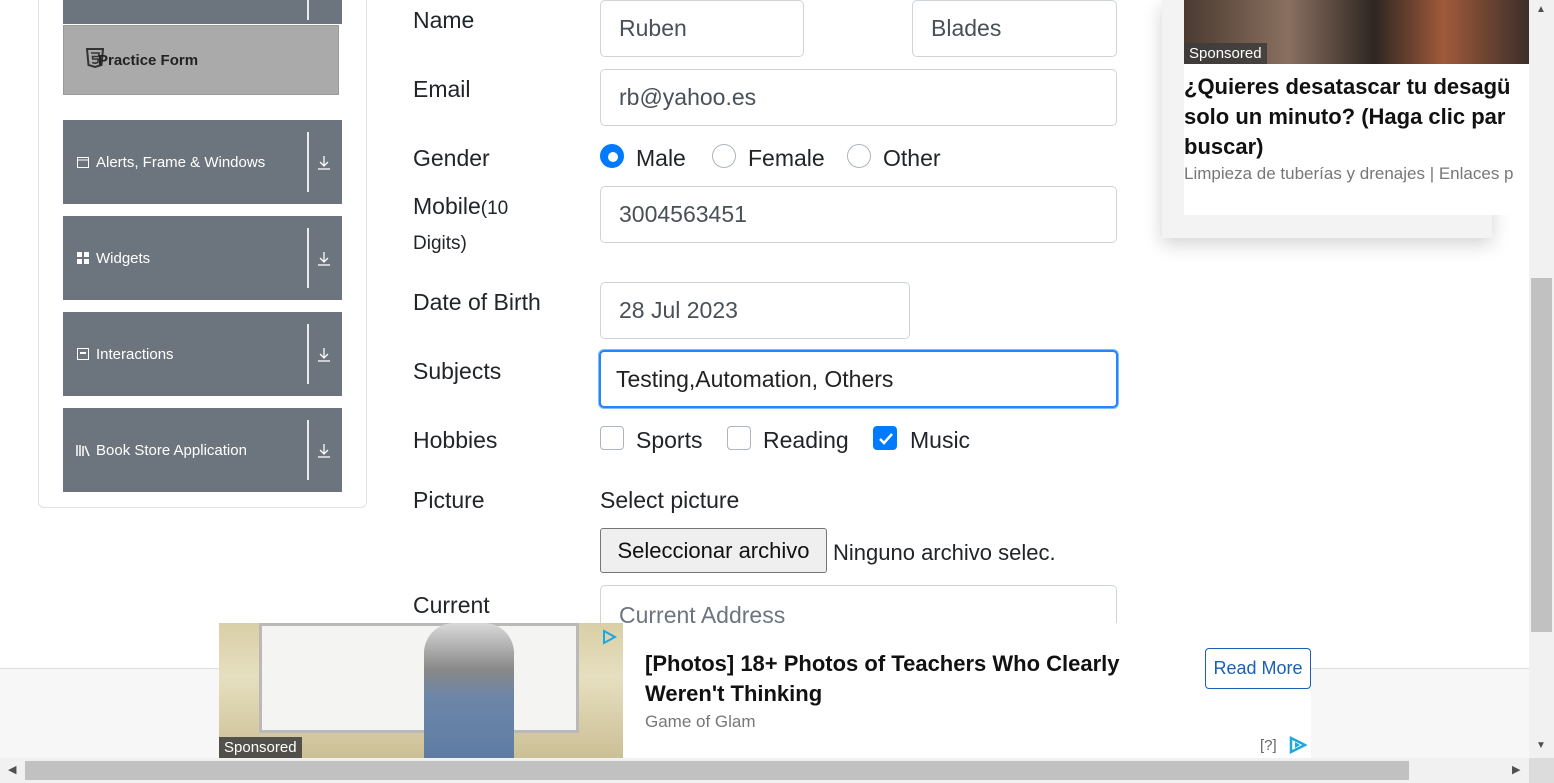 The width and height of the screenshot is (1554, 783). Describe the element at coordinates (858, 97) in the screenshot. I see `email-input: rb@yahoo.es` at that location.